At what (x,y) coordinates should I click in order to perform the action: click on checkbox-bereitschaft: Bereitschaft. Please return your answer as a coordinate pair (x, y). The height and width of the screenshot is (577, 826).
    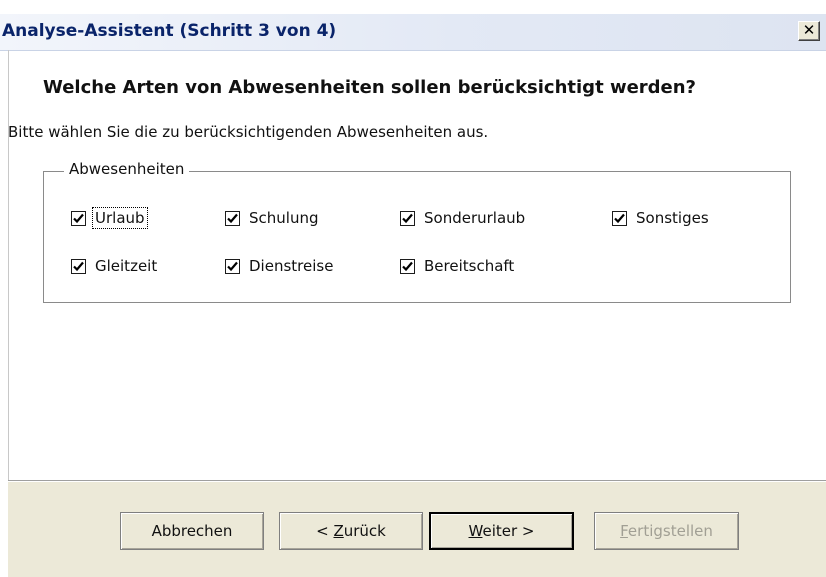
    Looking at the image, I should click on (457, 266).